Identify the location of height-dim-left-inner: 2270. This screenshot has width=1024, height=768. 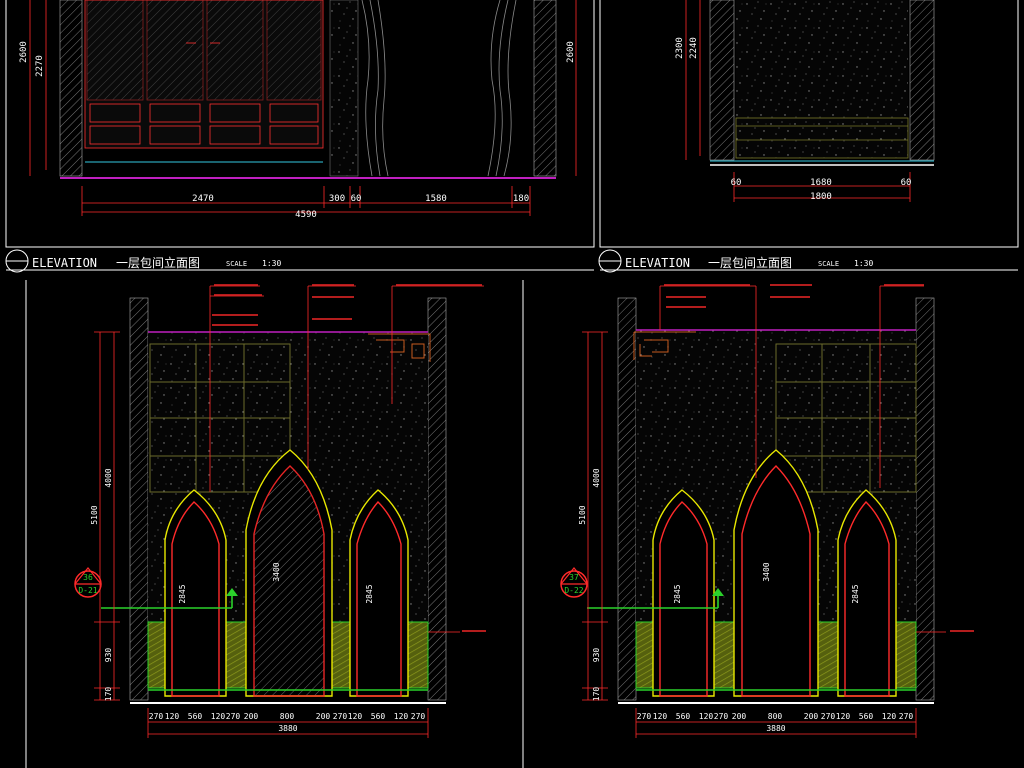
(40, 66).